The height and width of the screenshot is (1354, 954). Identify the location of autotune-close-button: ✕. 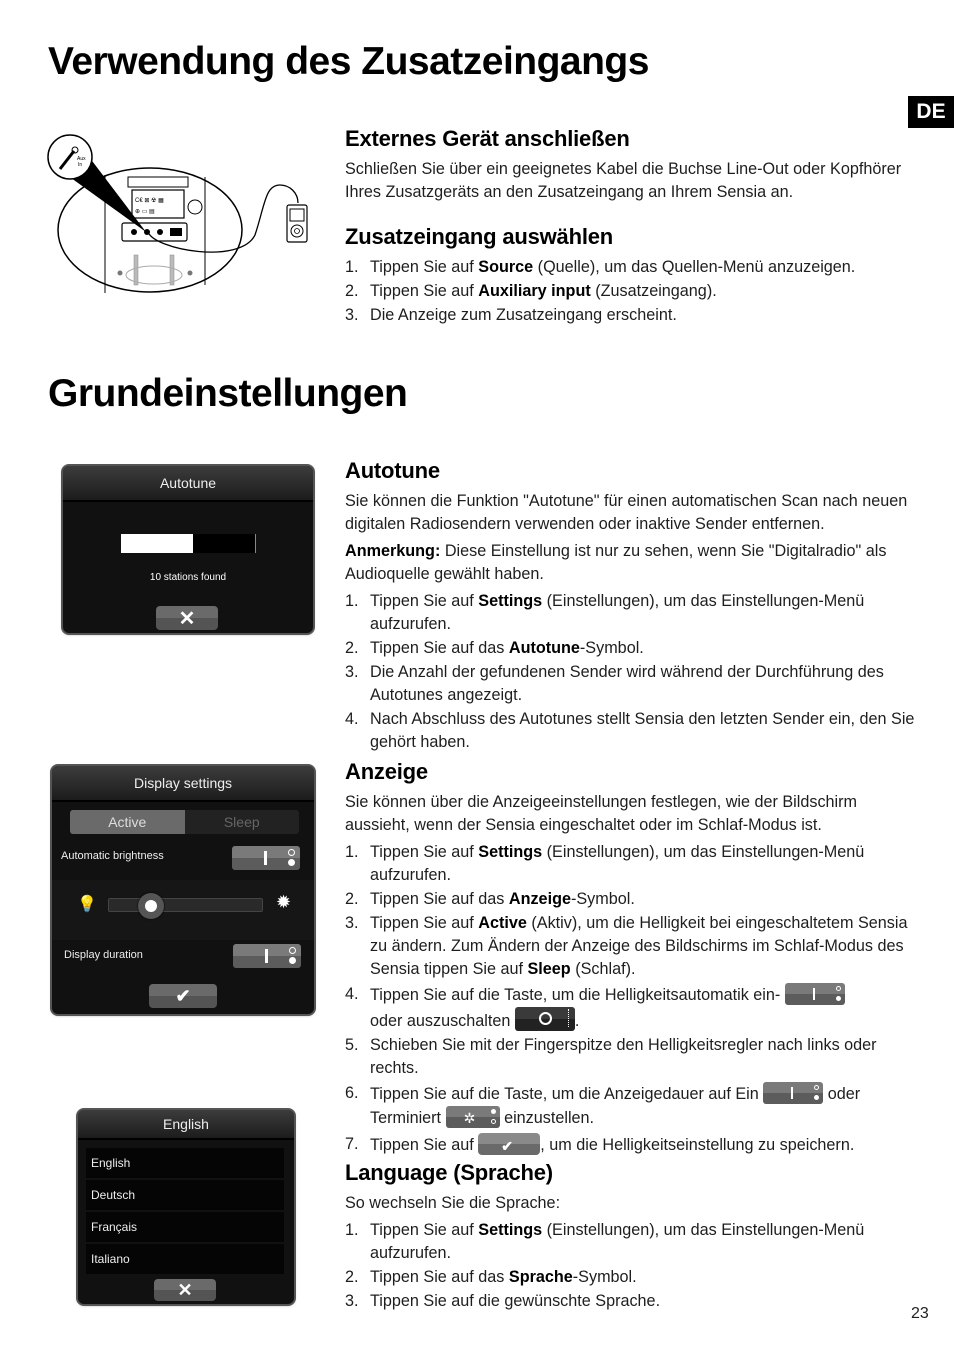
(187, 618).